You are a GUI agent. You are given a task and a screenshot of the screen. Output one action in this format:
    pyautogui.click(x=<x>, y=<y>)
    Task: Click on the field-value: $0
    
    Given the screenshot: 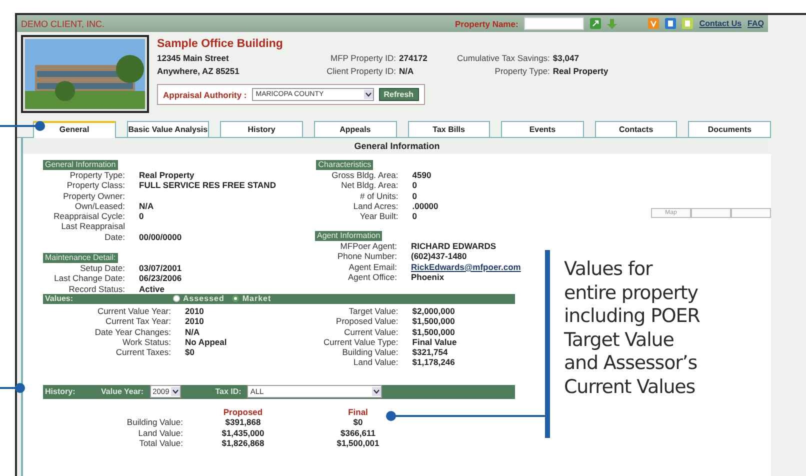 What is the action you would take?
    pyautogui.click(x=190, y=352)
    